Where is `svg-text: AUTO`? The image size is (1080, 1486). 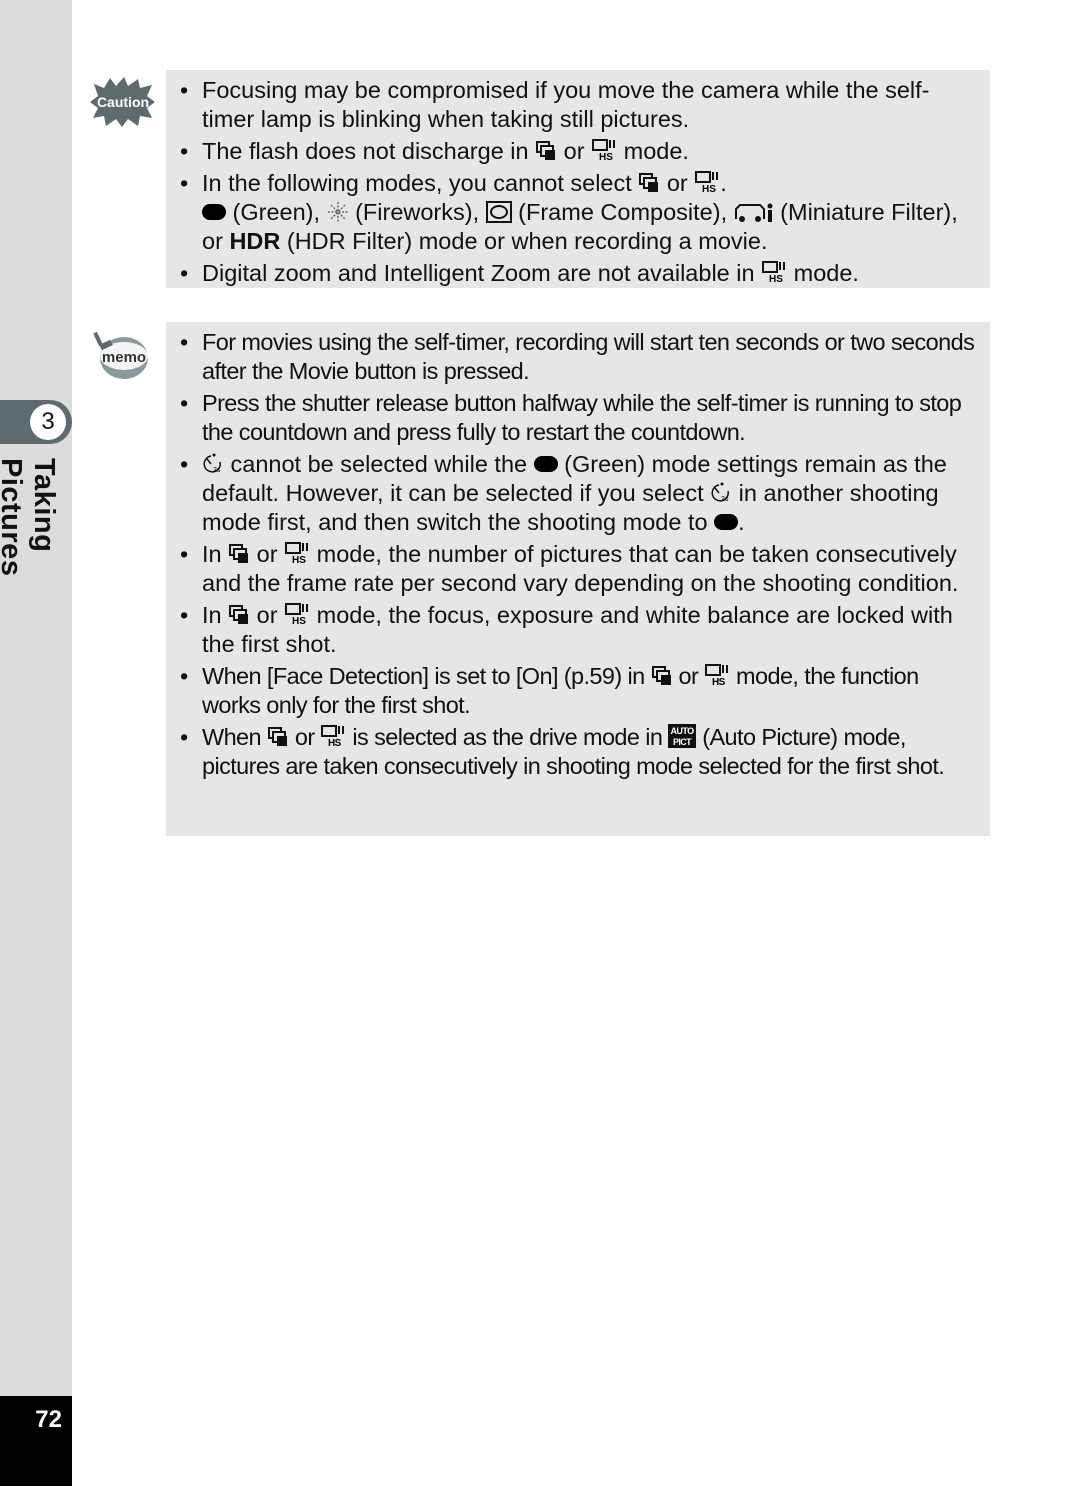
svg-text: AUTO is located at coordinates (683, 731).